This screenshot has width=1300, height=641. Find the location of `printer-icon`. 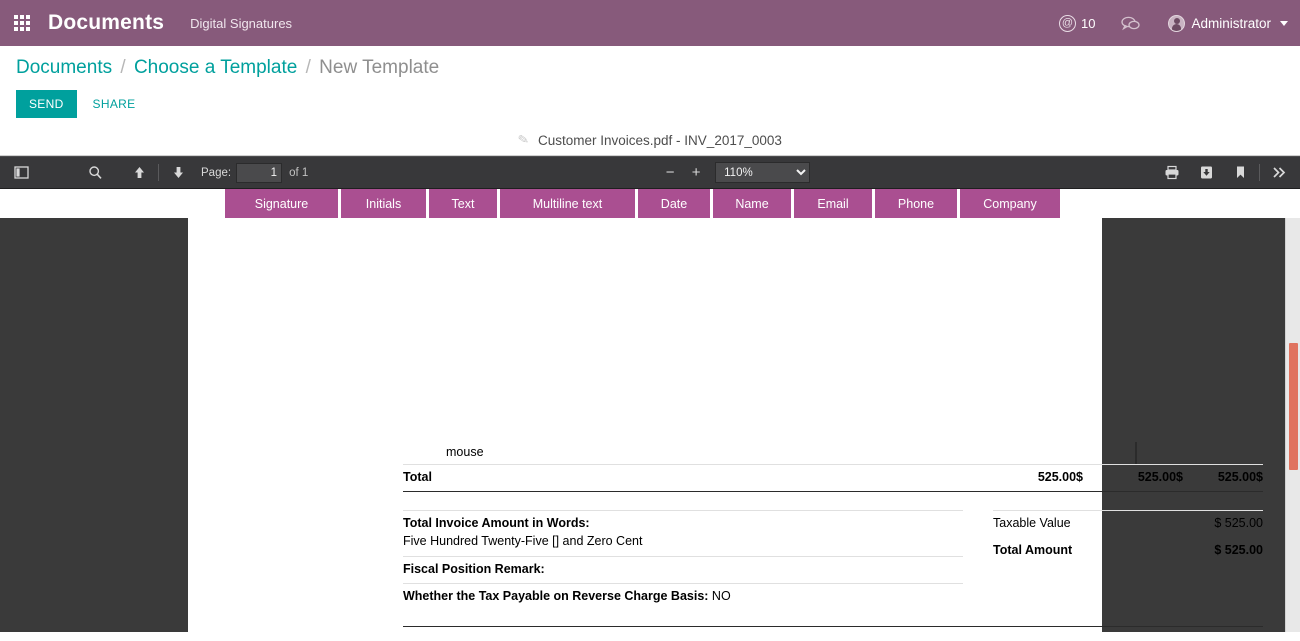

printer-icon is located at coordinates (1172, 173).